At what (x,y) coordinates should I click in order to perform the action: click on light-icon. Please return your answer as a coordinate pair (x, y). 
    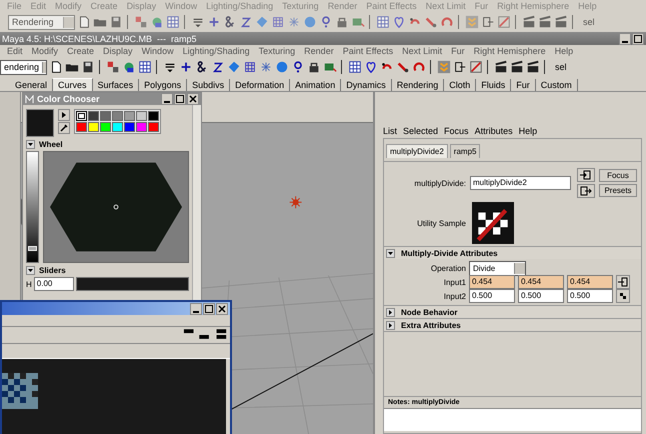
    Looking at the image, I should click on (295, 202).